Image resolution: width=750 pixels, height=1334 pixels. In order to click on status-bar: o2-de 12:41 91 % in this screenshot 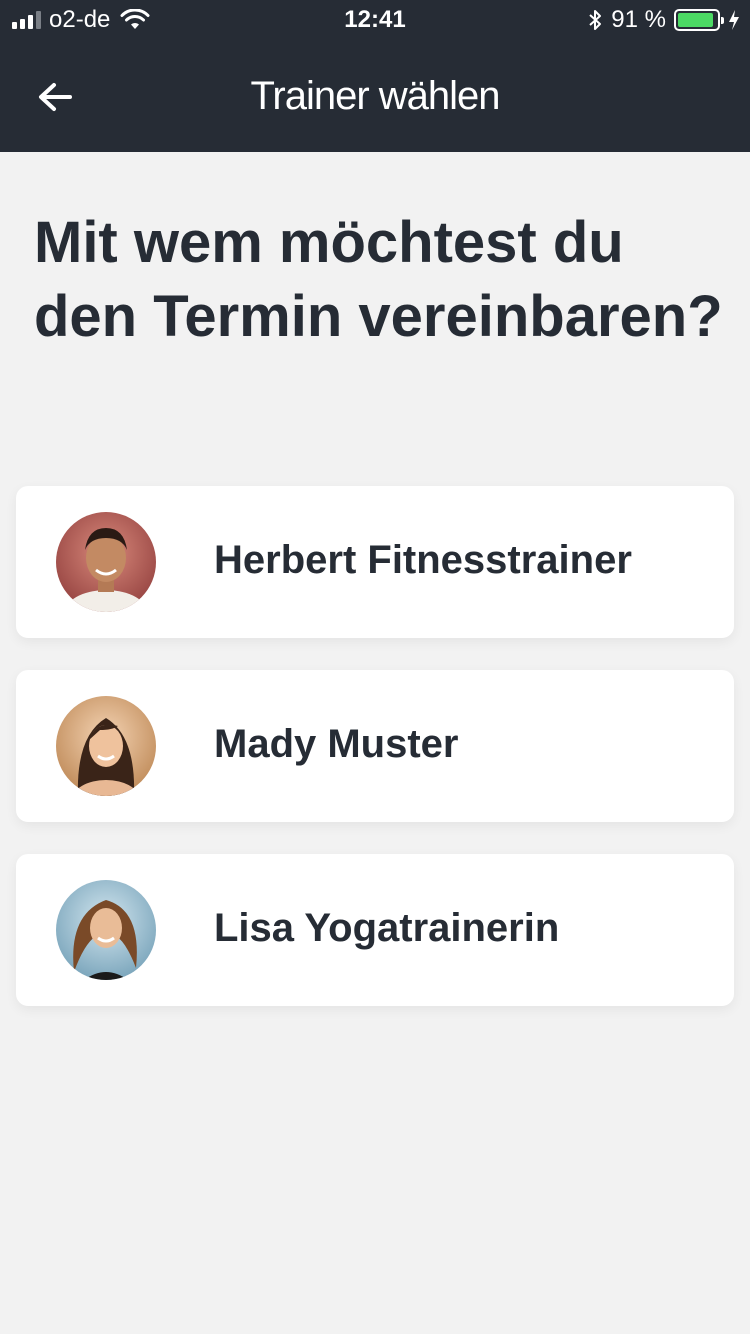, I will do `click(375, 20)`.